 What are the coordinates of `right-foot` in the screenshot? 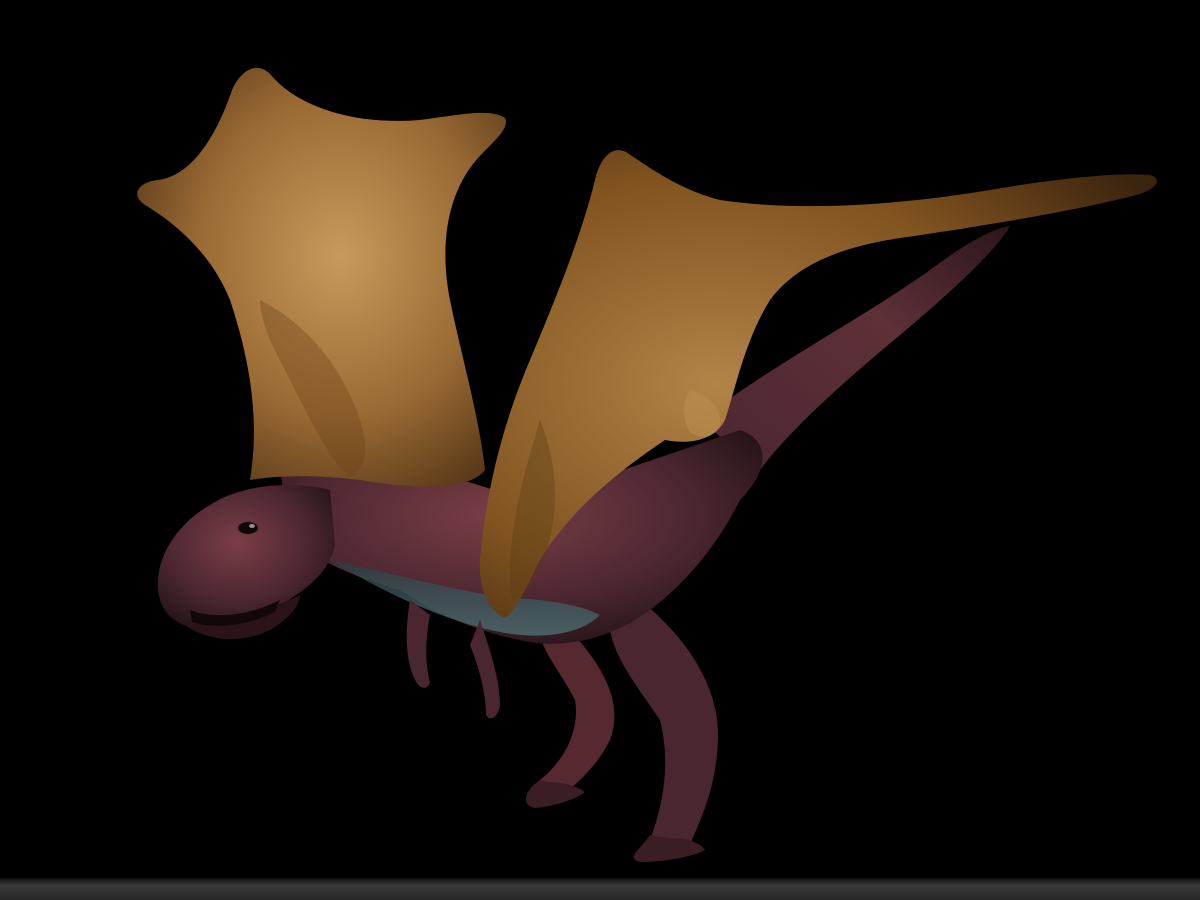 It's located at (669, 848).